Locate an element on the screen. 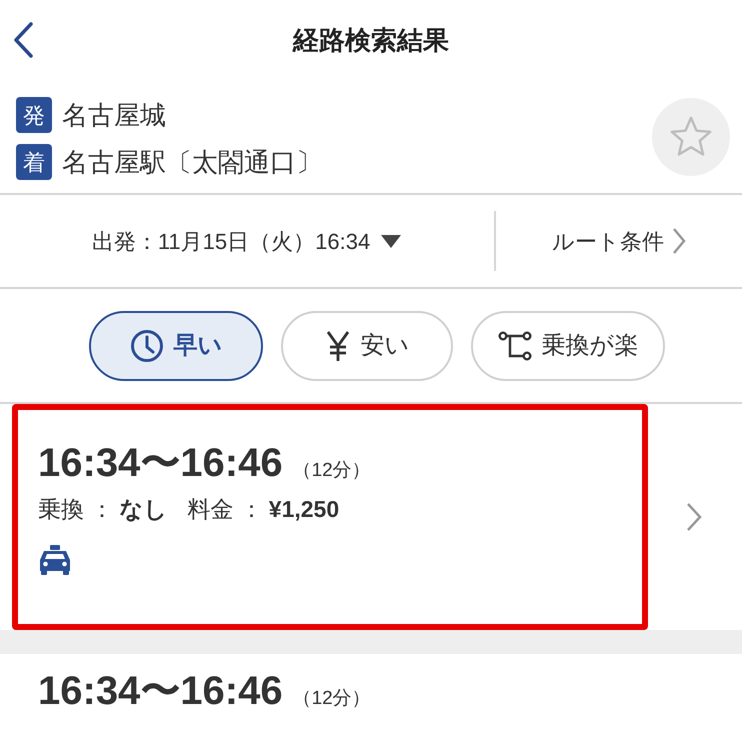 This screenshot has height=742, width=742. station-name: 名古屋城 is located at coordinates (114, 115).